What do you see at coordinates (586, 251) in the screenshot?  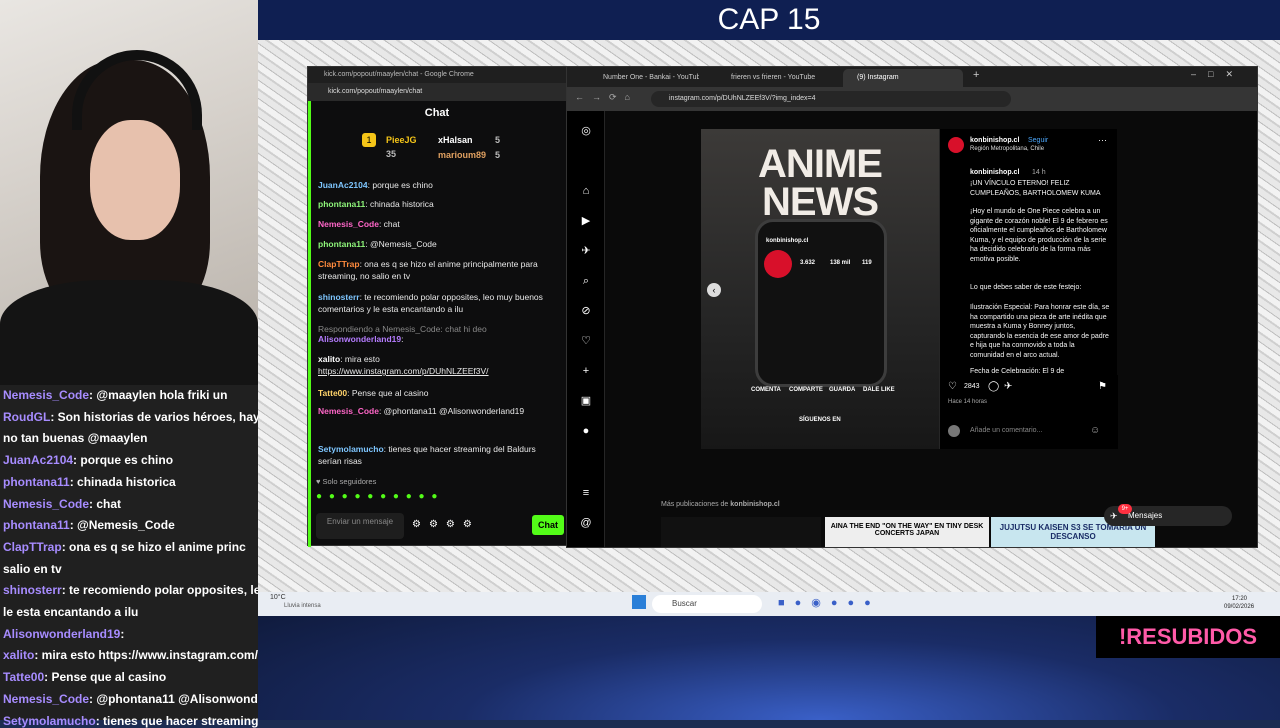 I see `messages-icon: ✈` at bounding box center [586, 251].